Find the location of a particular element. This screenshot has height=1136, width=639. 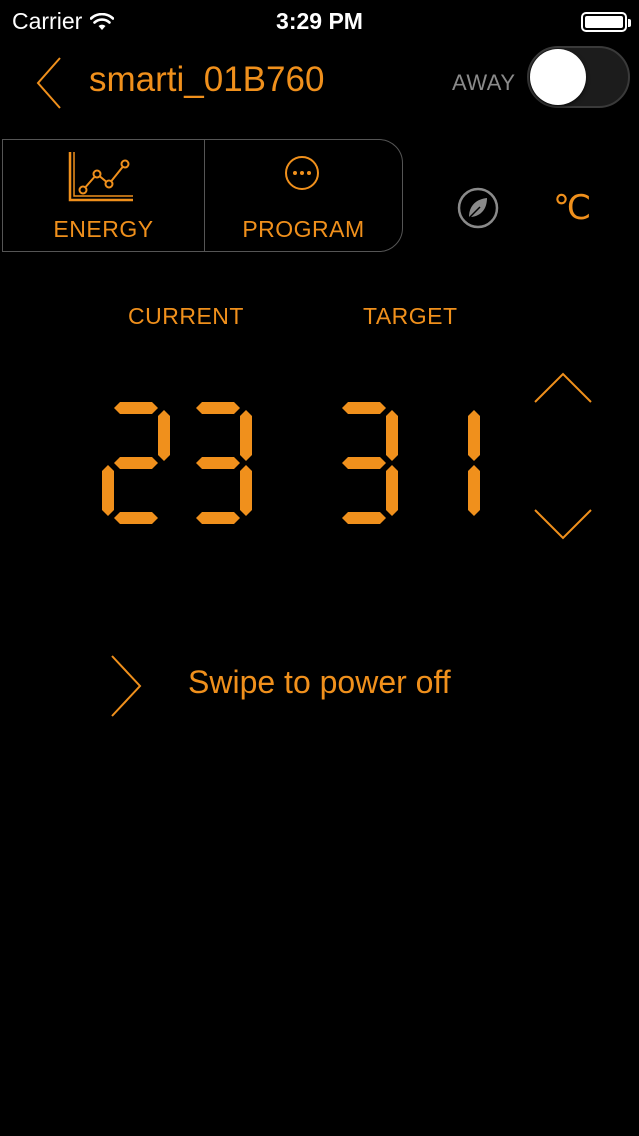

back-button is located at coordinates (48, 83).